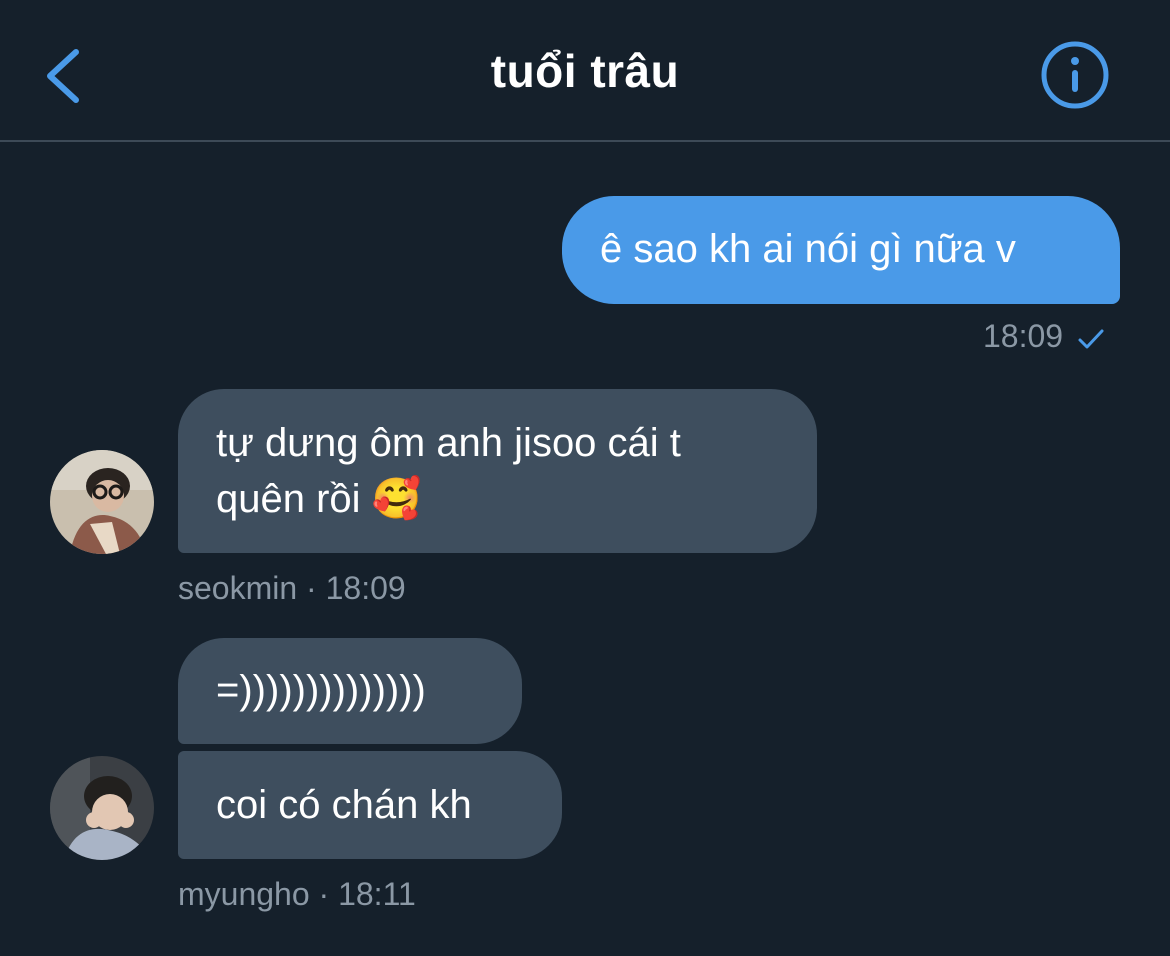 Image resolution: width=1170 pixels, height=956 pixels. I want to click on incoming-message-meta: myungho · 18:11, so click(297, 894).